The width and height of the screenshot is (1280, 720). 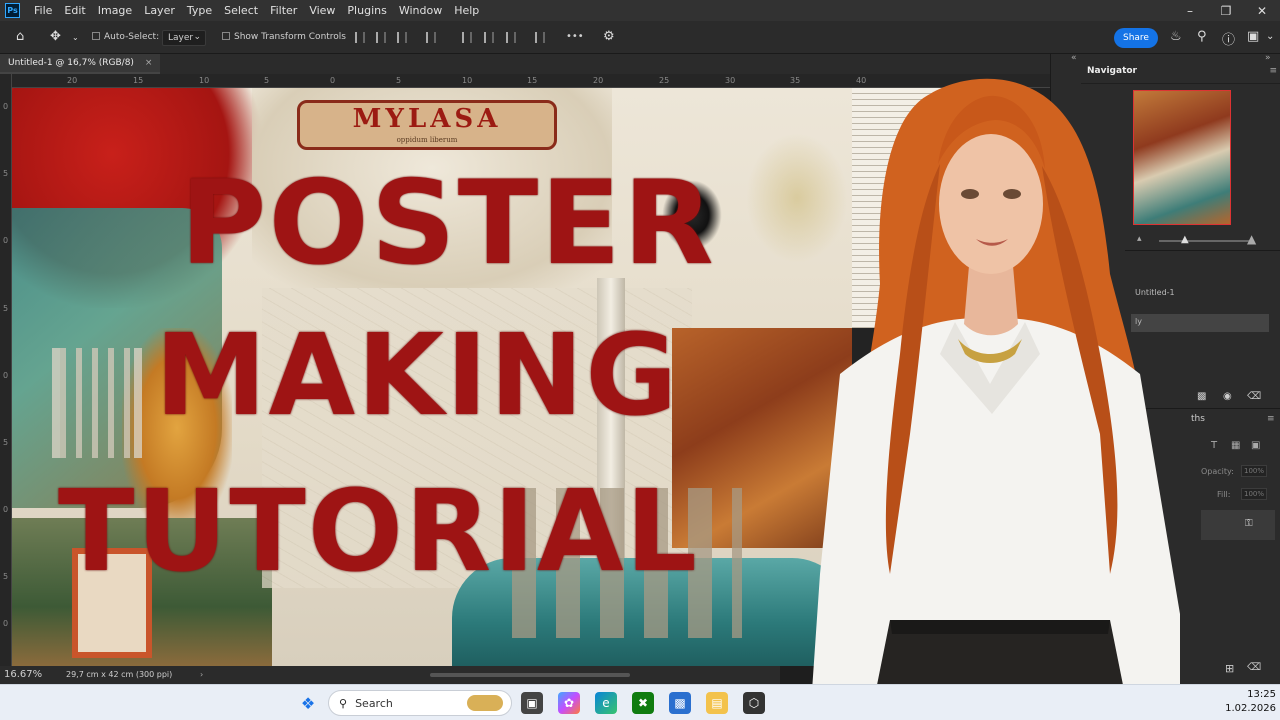 I want to click on menu-select: Select, so click(x=241, y=10).